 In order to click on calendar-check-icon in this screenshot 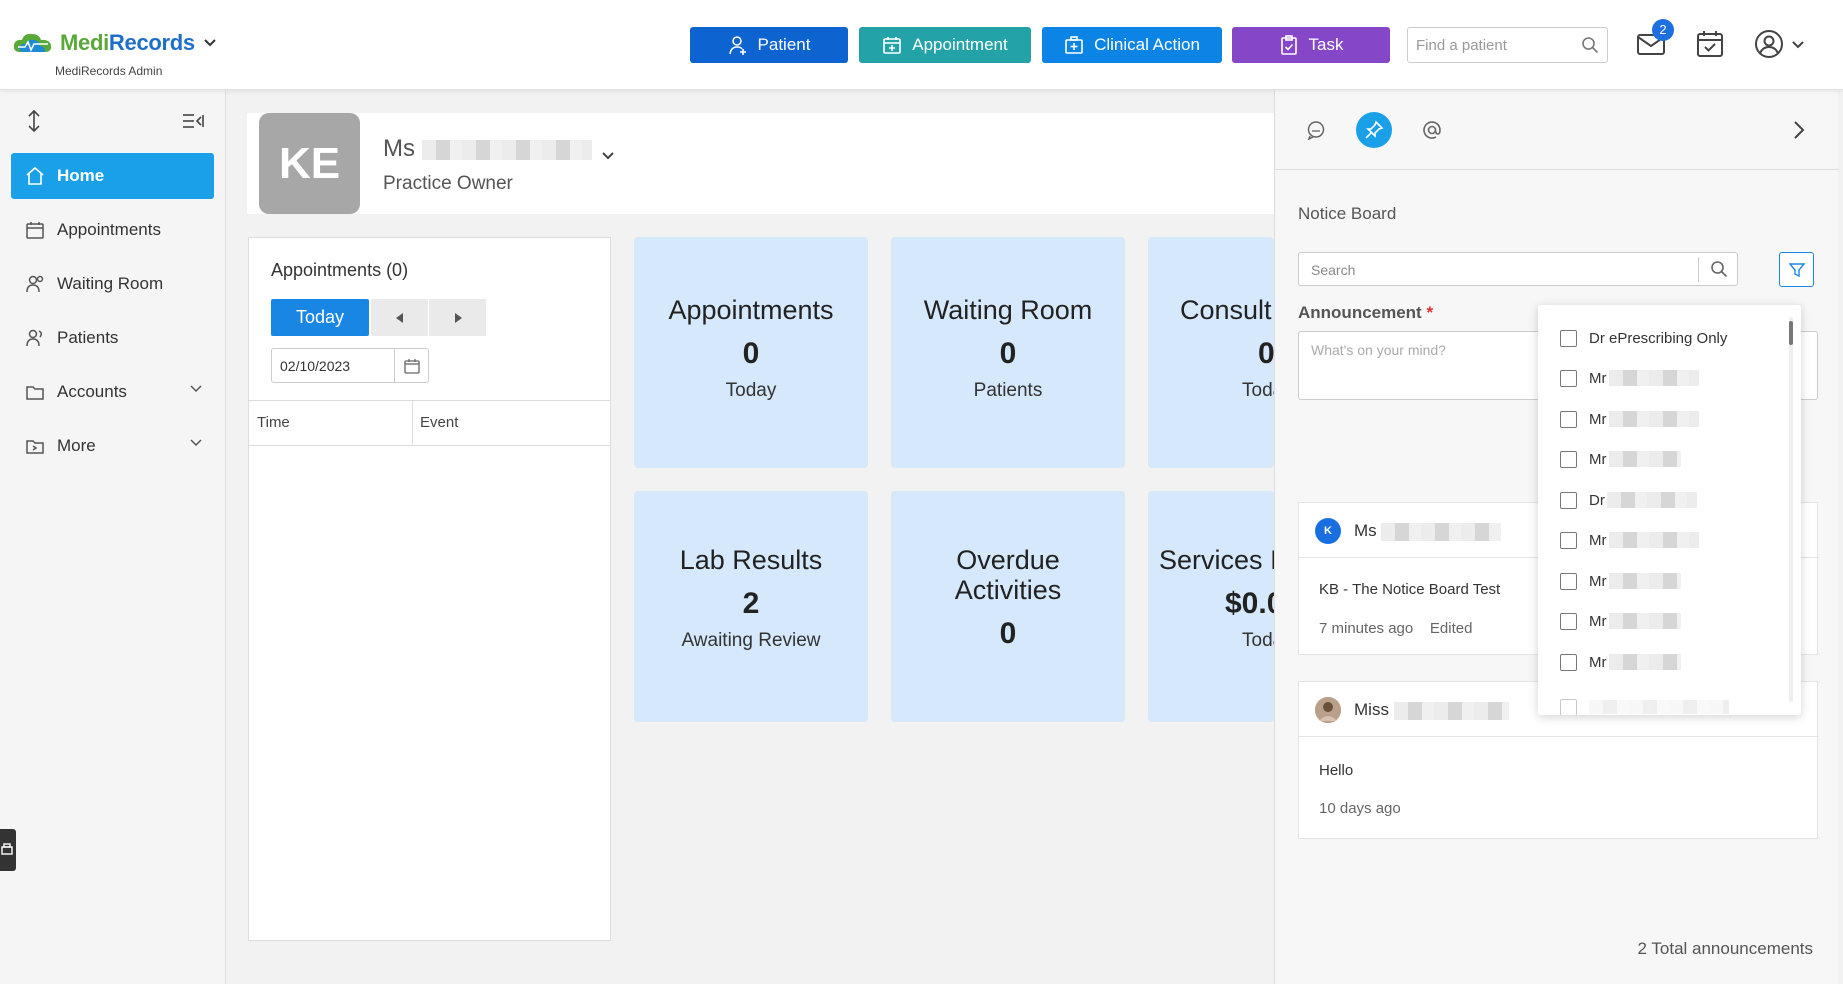, I will do `click(1710, 44)`.